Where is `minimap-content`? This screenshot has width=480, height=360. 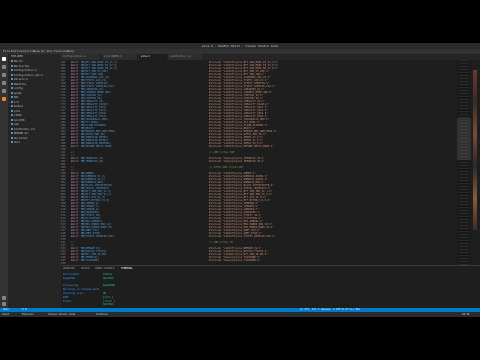 minimap-content is located at coordinates (464, 162).